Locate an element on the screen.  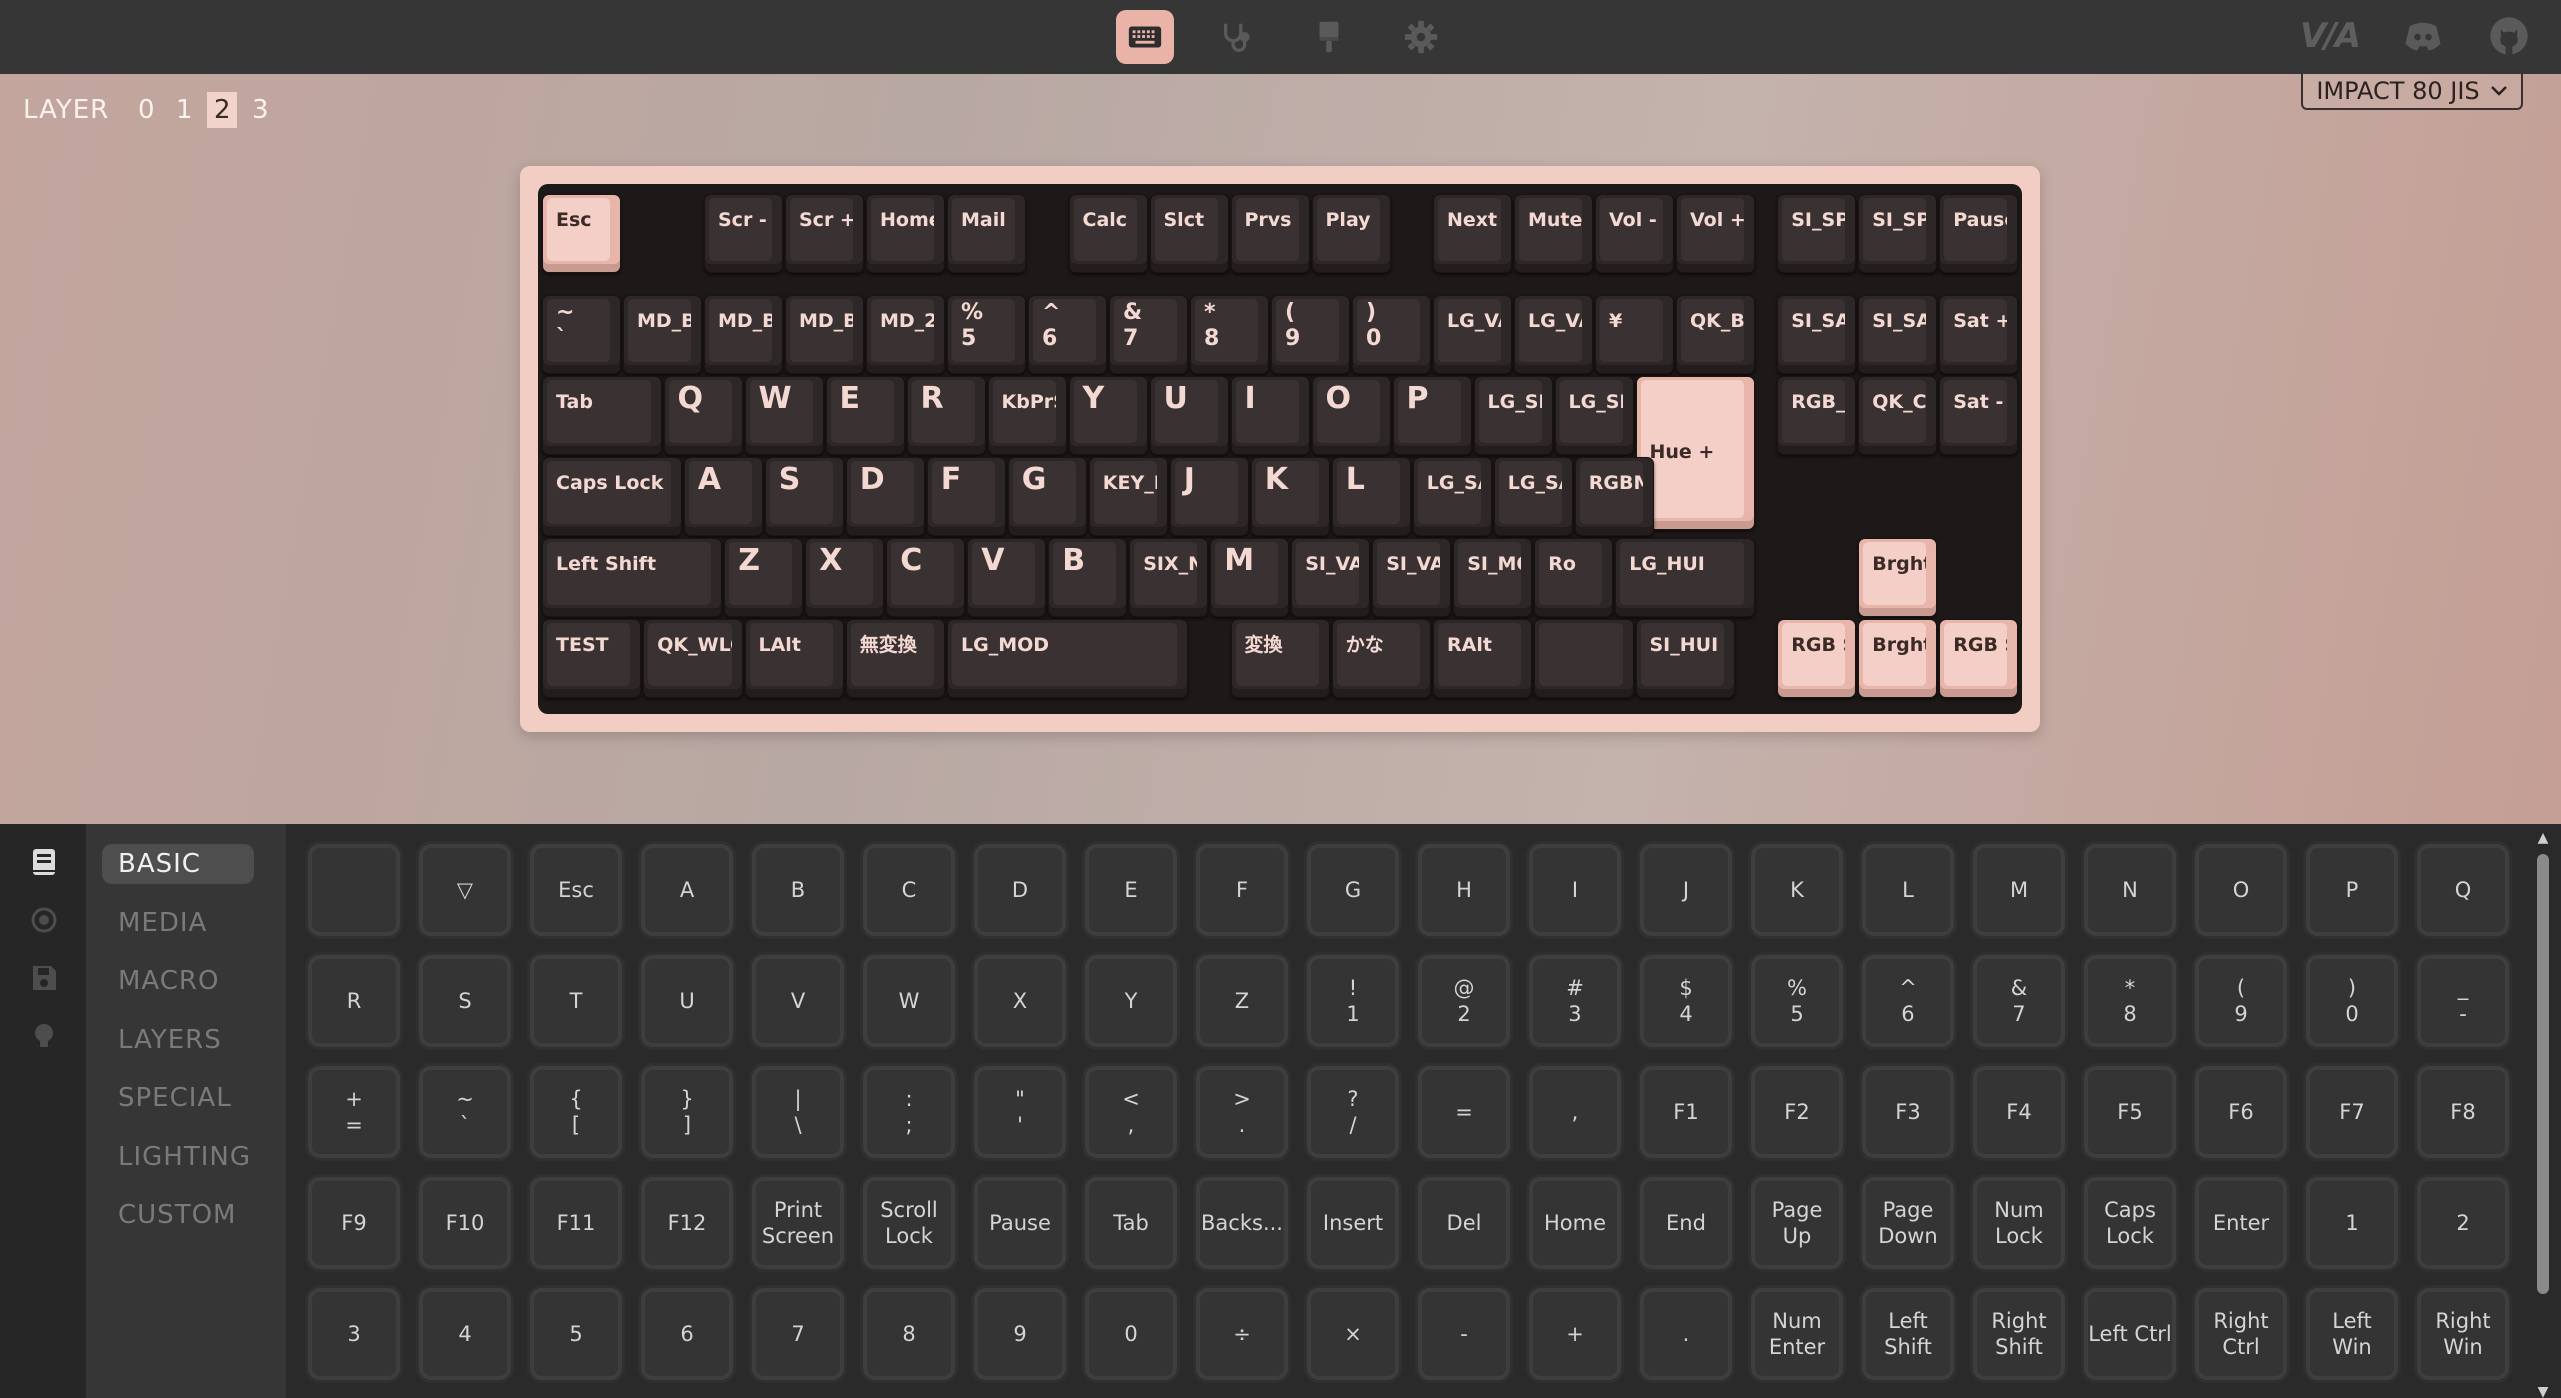
keycode-button: Num Enter is located at coordinates (1797, 1334).